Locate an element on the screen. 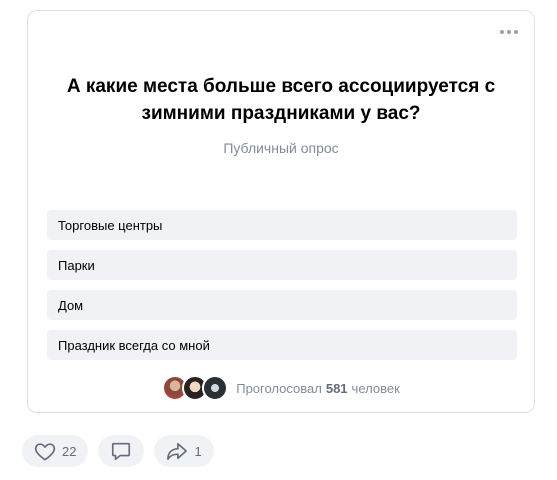 The height and width of the screenshot is (480, 557). voter-avatars is located at coordinates (195, 388).